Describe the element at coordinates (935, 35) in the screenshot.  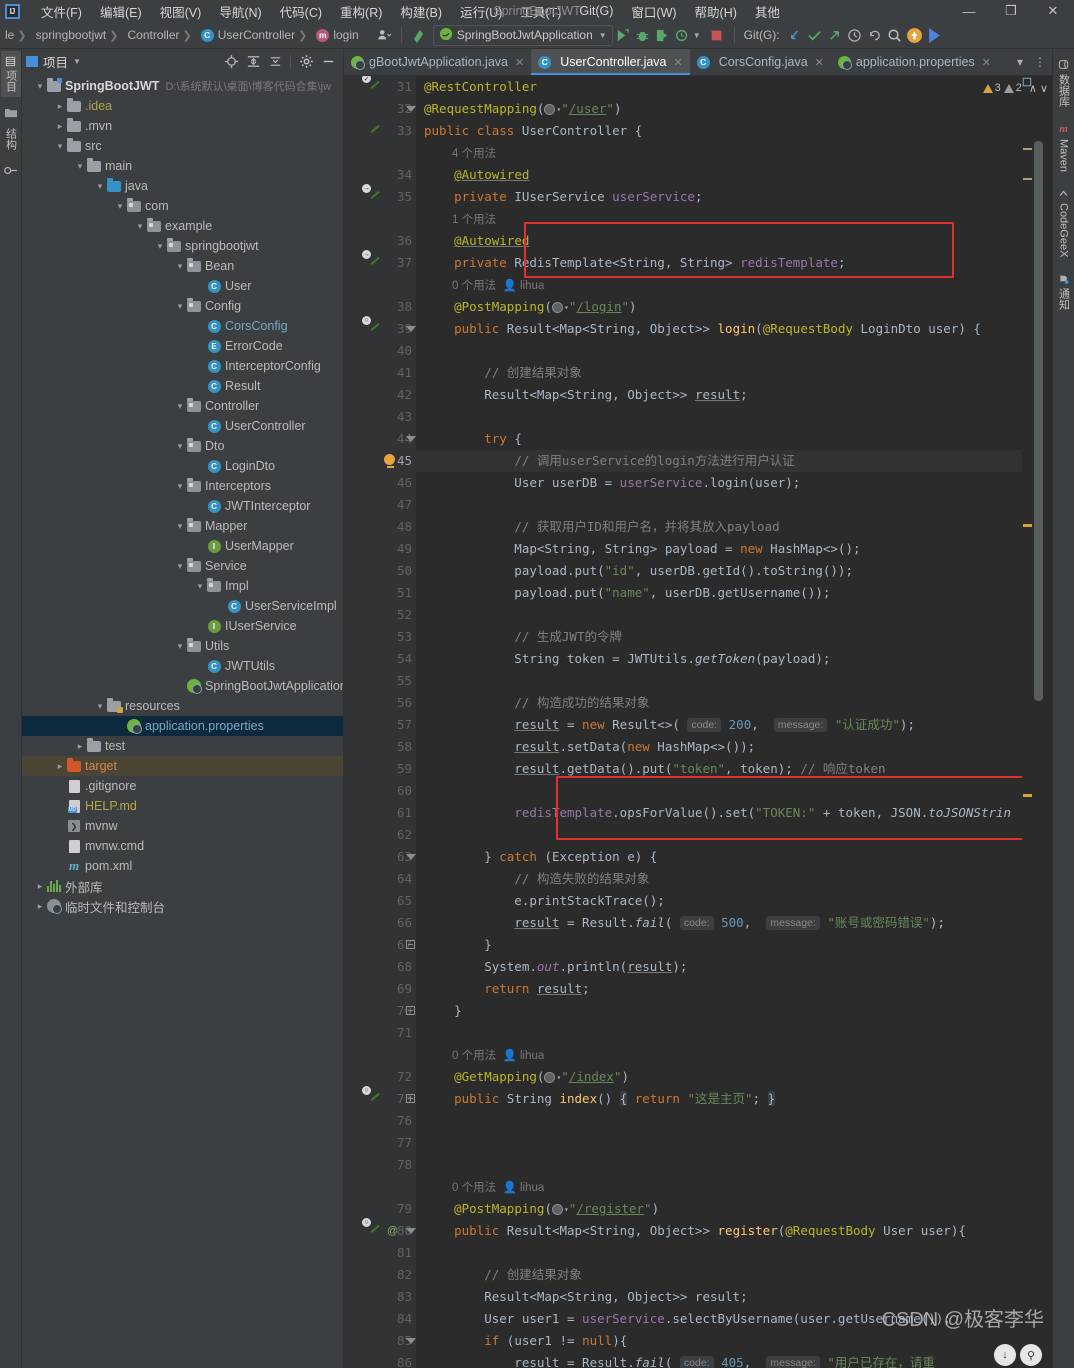
I see `ai-assistant-icon` at that location.